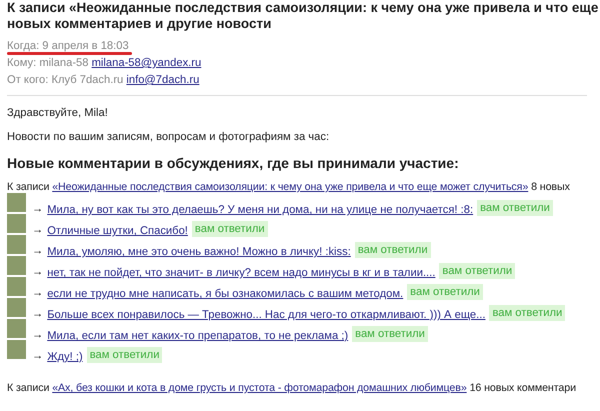 This screenshot has width=600, height=411. What do you see at coordinates (303, 8) in the screenshot?
I see `email-subject: К записи «Неожиданные последствия самоизоляции: к чему она уже привела и что еще` at bounding box center [303, 8].